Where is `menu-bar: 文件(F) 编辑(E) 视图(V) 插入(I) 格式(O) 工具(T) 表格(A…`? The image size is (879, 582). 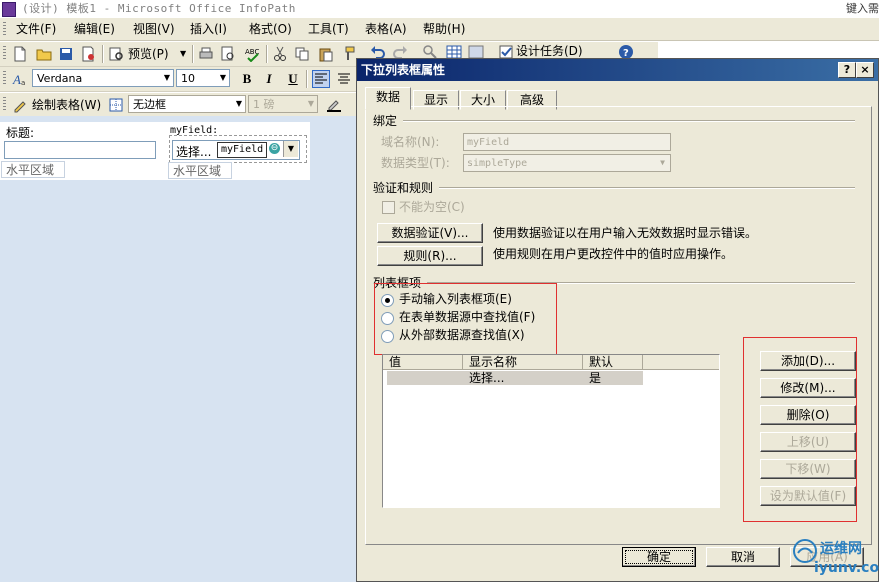 menu-bar: 文件(F) 编辑(E) 视图(V) 插入(I) 格式(O) 工具(T) 表格(A… is located at coordinates (439, 29).